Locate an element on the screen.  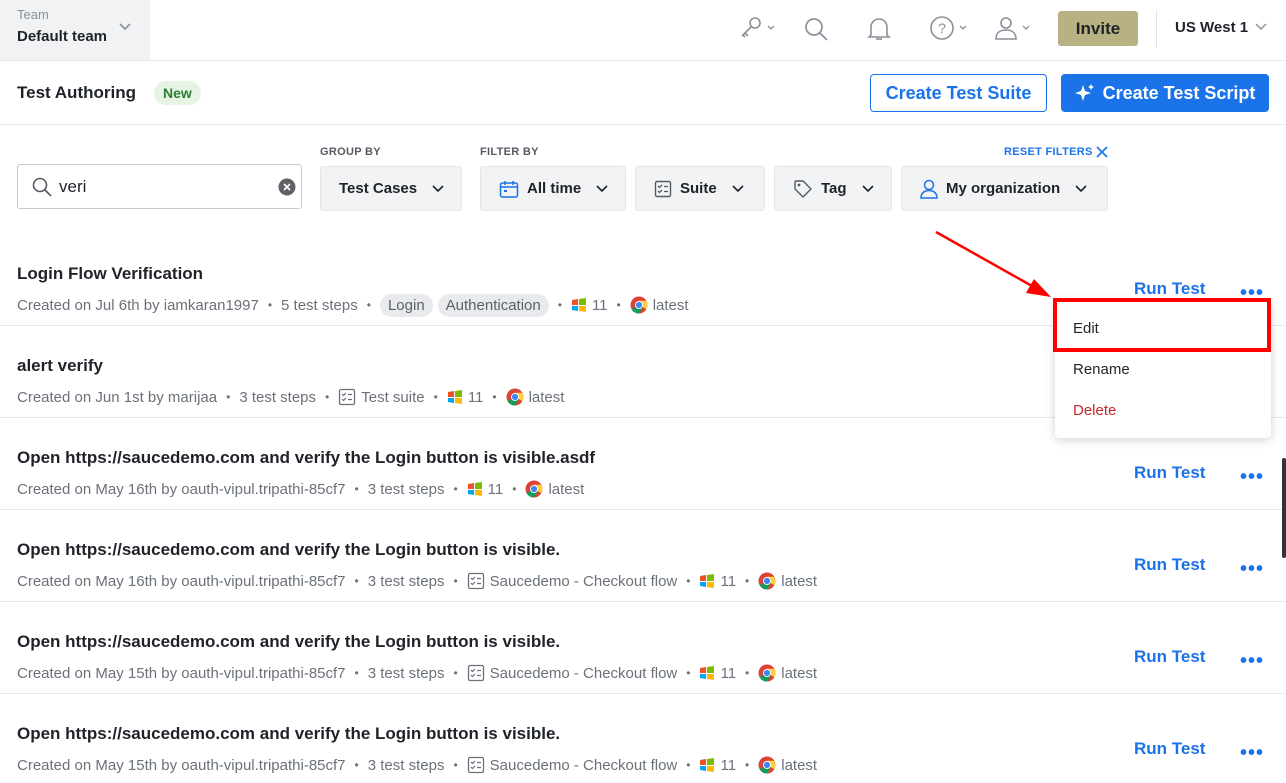
clear-search-icon is located at coordinates (287, 187).